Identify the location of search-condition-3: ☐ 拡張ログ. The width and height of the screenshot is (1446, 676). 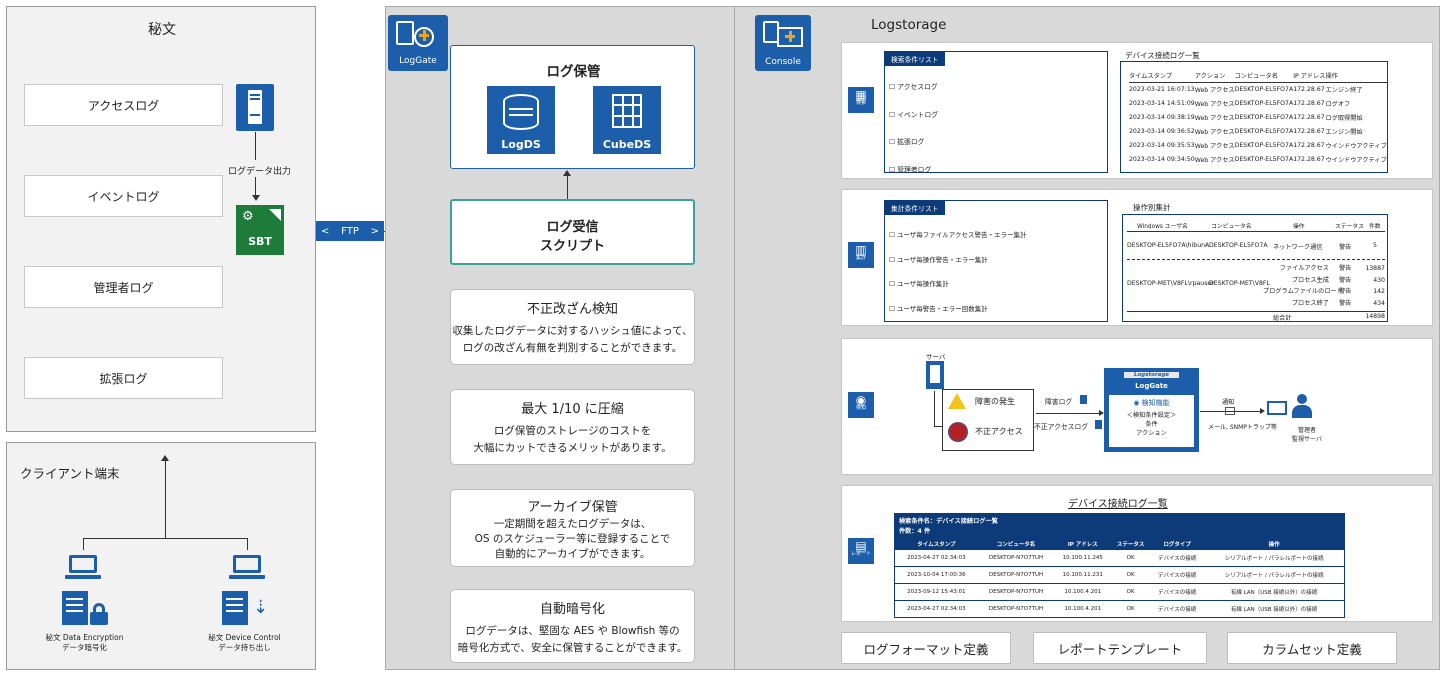
(907, 142).